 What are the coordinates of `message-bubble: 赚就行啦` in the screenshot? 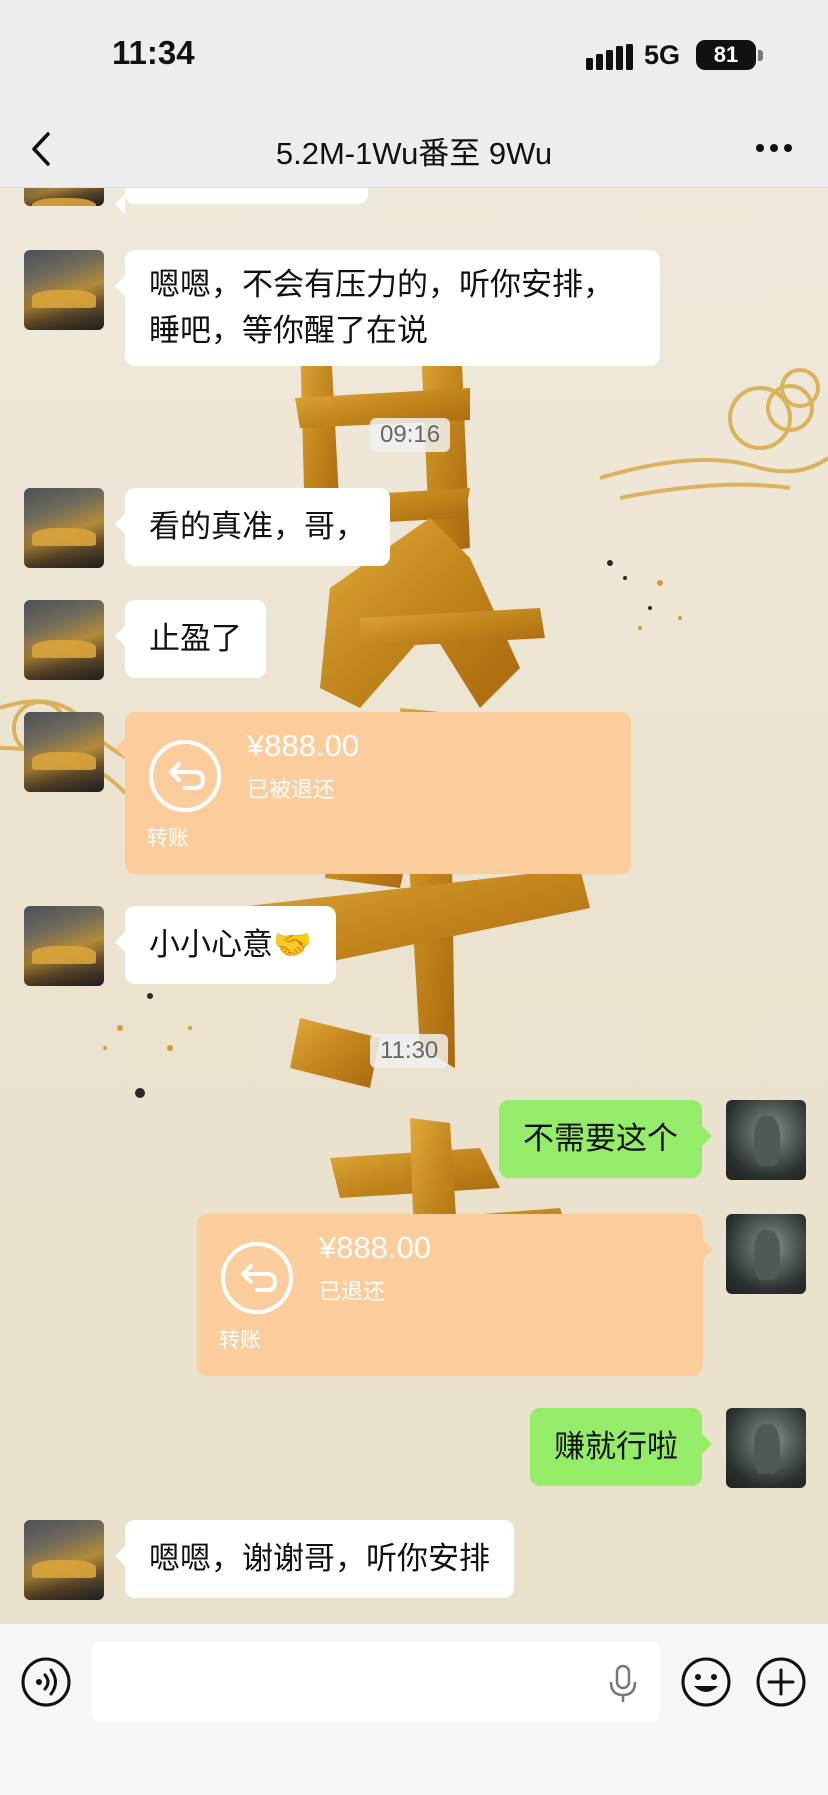 It's located at (621, 1447).